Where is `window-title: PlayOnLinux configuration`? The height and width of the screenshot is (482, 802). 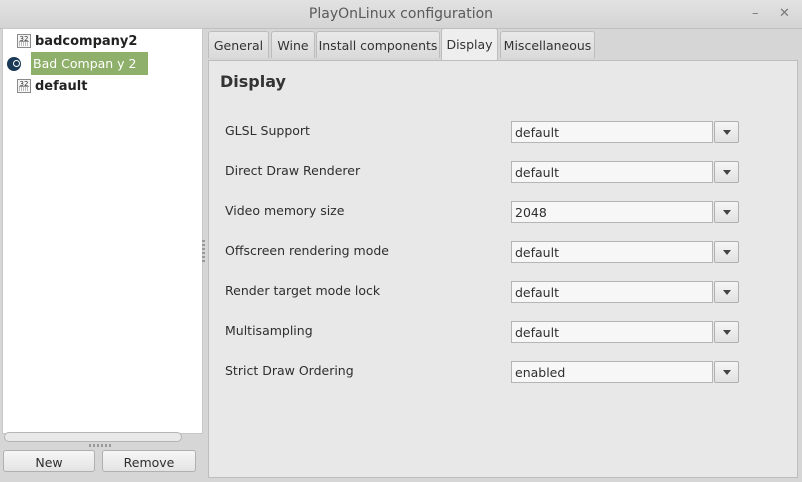 window-title: PlayOnLinux configuration is located at coordinates (401, 14).